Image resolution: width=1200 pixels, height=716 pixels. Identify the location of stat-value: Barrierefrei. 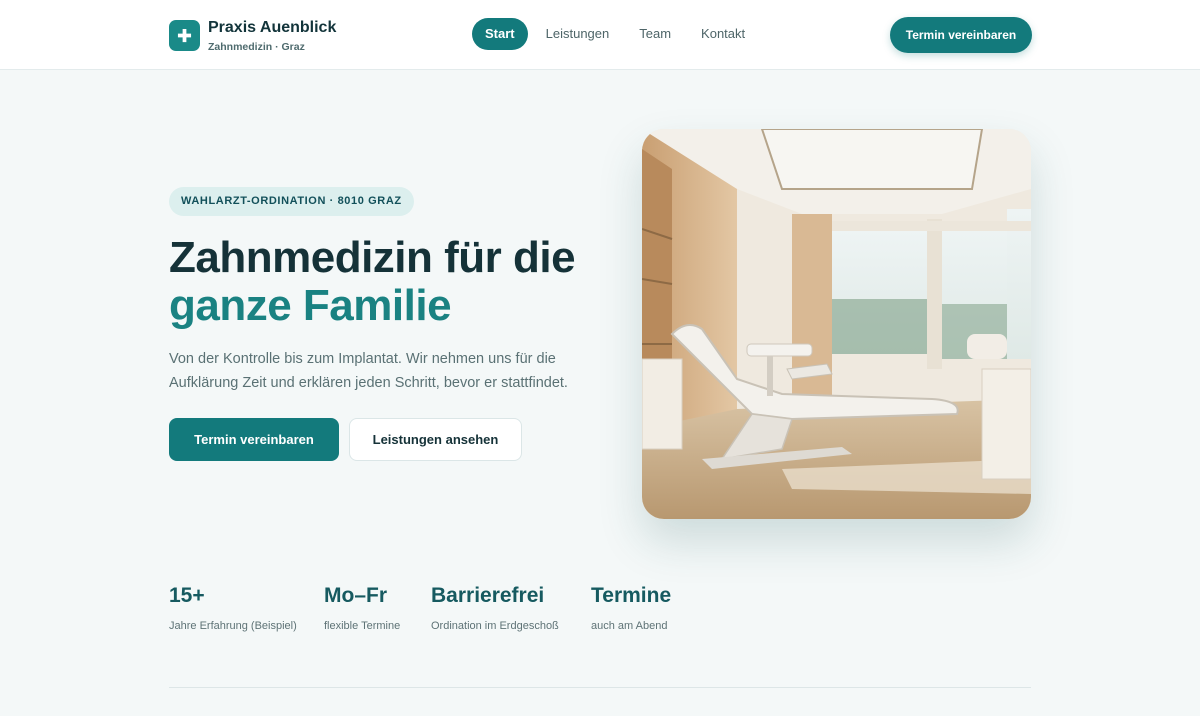
(488, 595).